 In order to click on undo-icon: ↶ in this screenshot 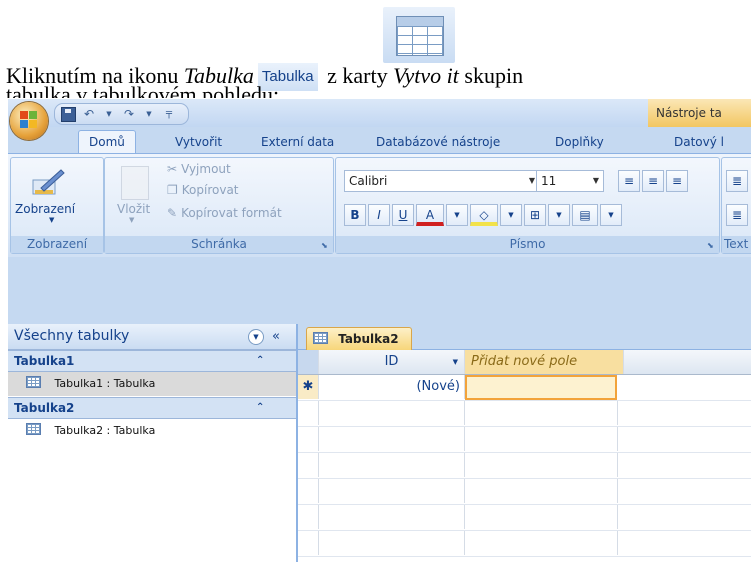, I will do `click(89, 114)`.